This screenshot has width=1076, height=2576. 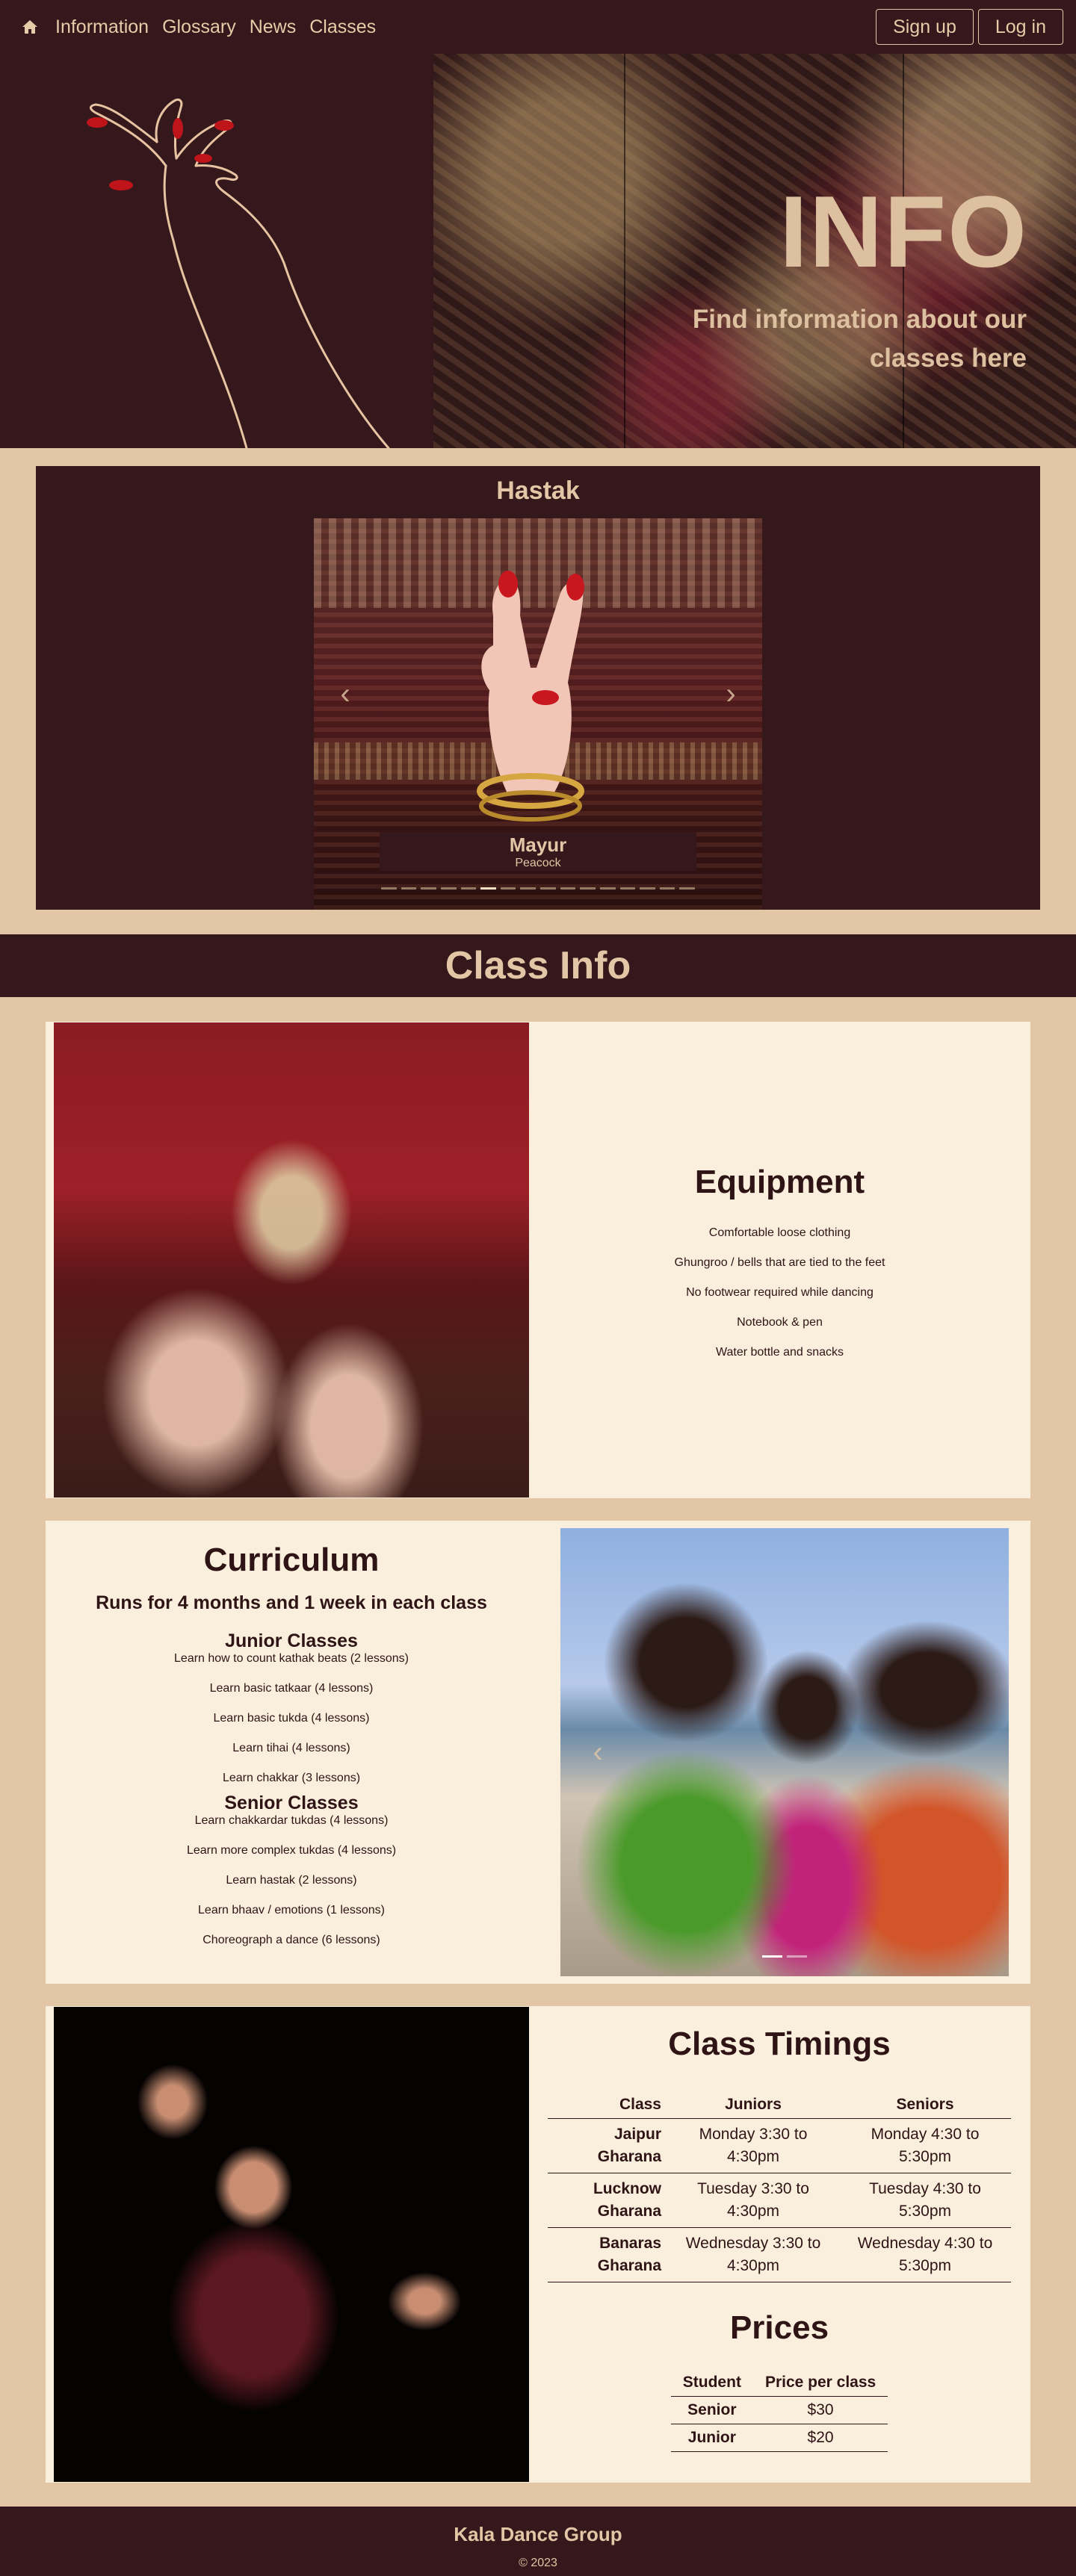 What do you see at coordinates (925, 2105) in the screenshot?
I see `header-seniors: Seniors` at bounding box center [925, 2105].